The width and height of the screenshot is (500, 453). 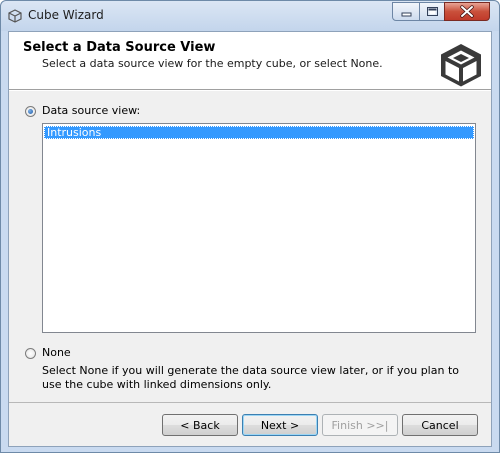 What do you see at coordinates (56, 352) in the screenshot?
I see `none-label: None` at bounding box center [56, 352].